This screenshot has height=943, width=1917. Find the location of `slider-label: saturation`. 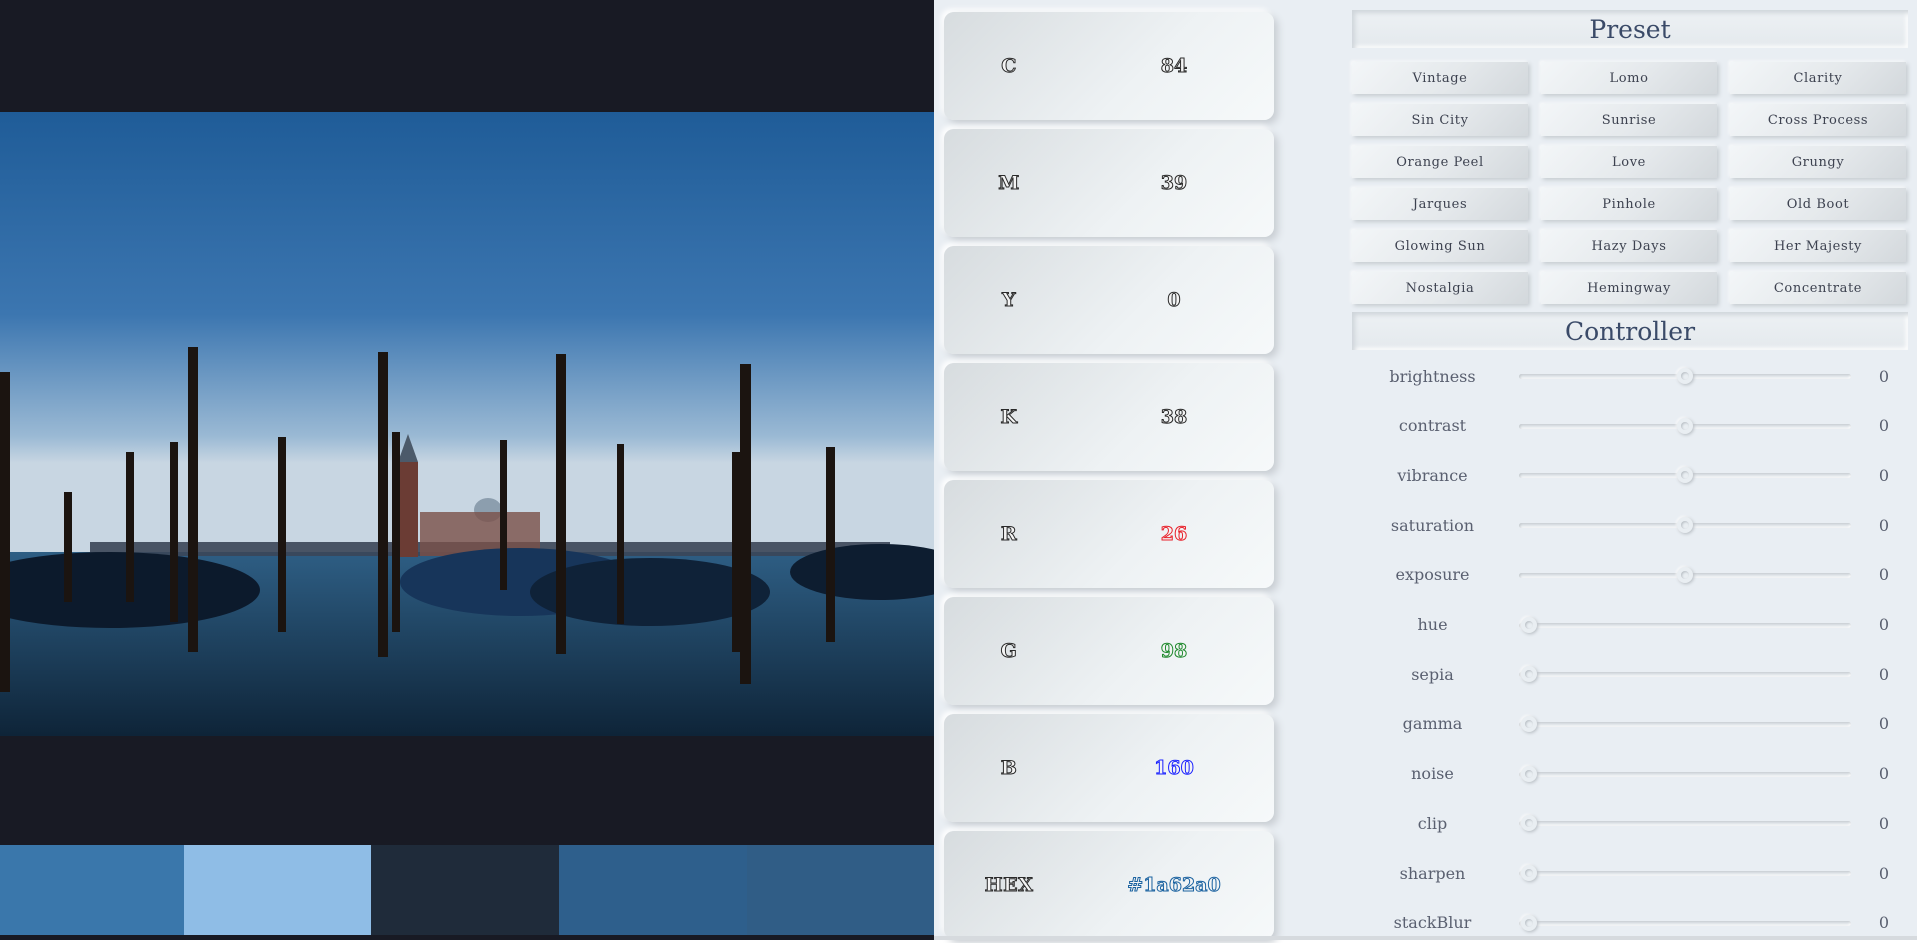

slider-label: saturation is located at coordinates (1432, 525).